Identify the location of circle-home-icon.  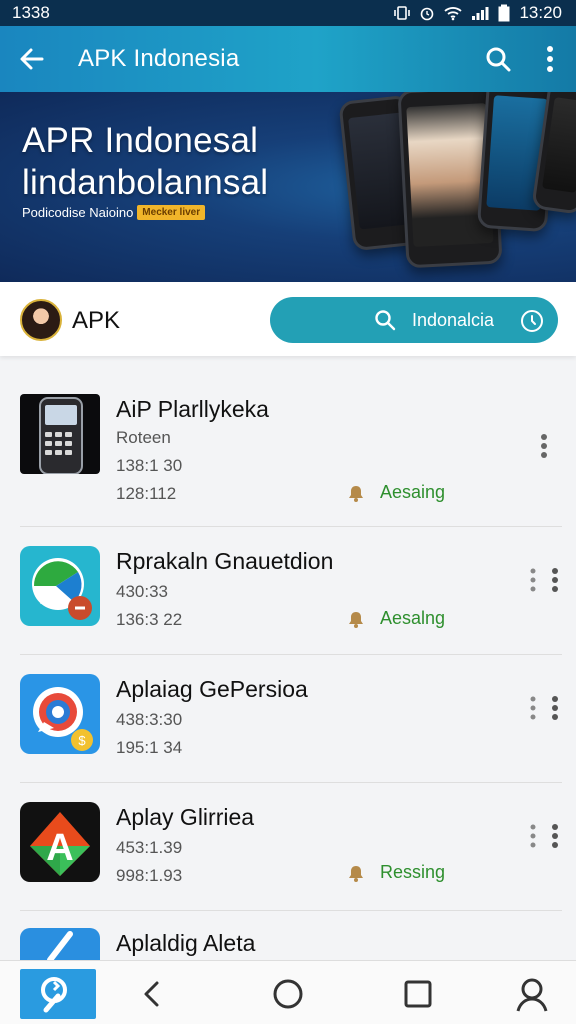
(288, 994).